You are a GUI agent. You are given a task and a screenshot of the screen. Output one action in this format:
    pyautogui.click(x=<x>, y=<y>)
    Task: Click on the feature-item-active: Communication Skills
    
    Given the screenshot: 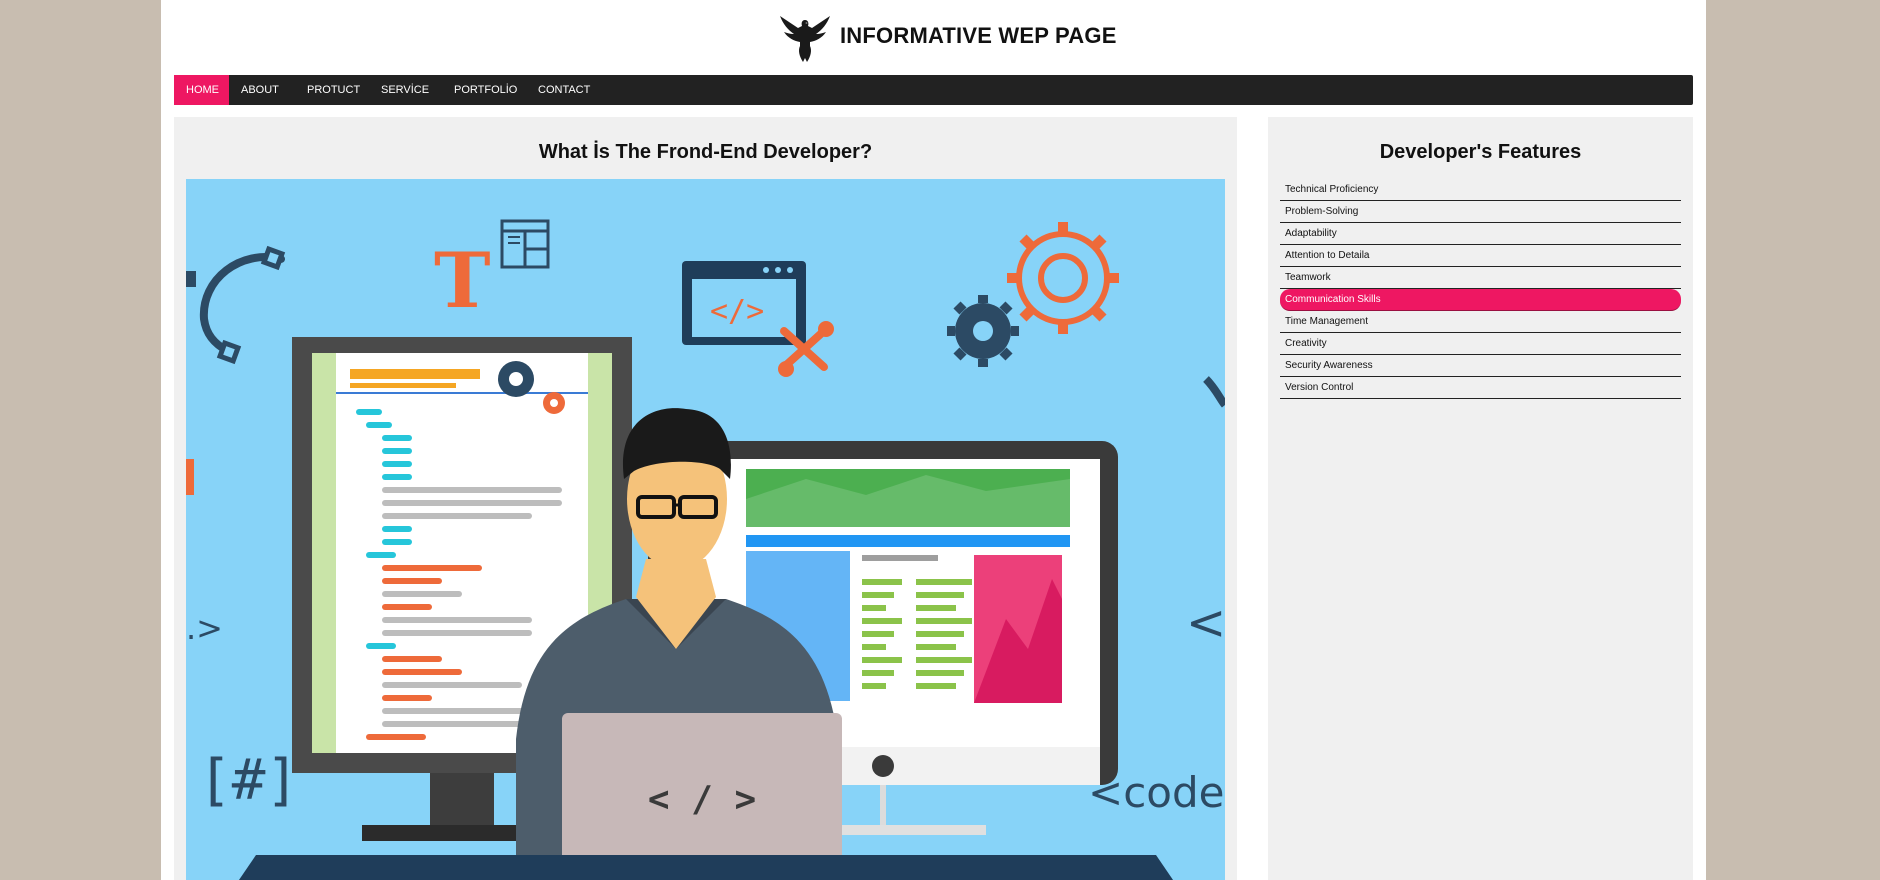 What is the action you would take?
    pyautogui.click(x=1480, y=300)
    